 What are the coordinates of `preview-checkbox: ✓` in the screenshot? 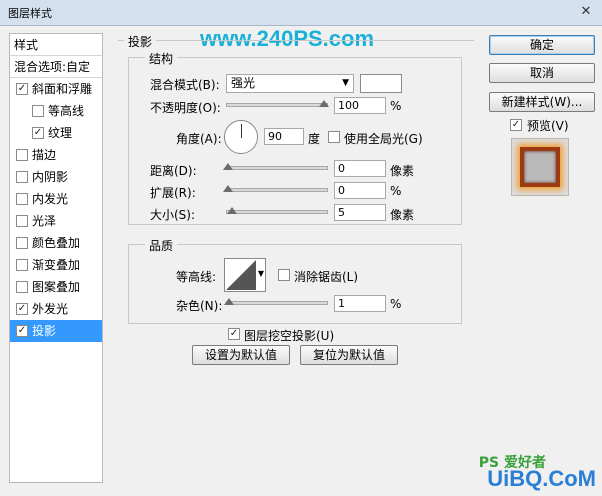 It's located at (516, 125).